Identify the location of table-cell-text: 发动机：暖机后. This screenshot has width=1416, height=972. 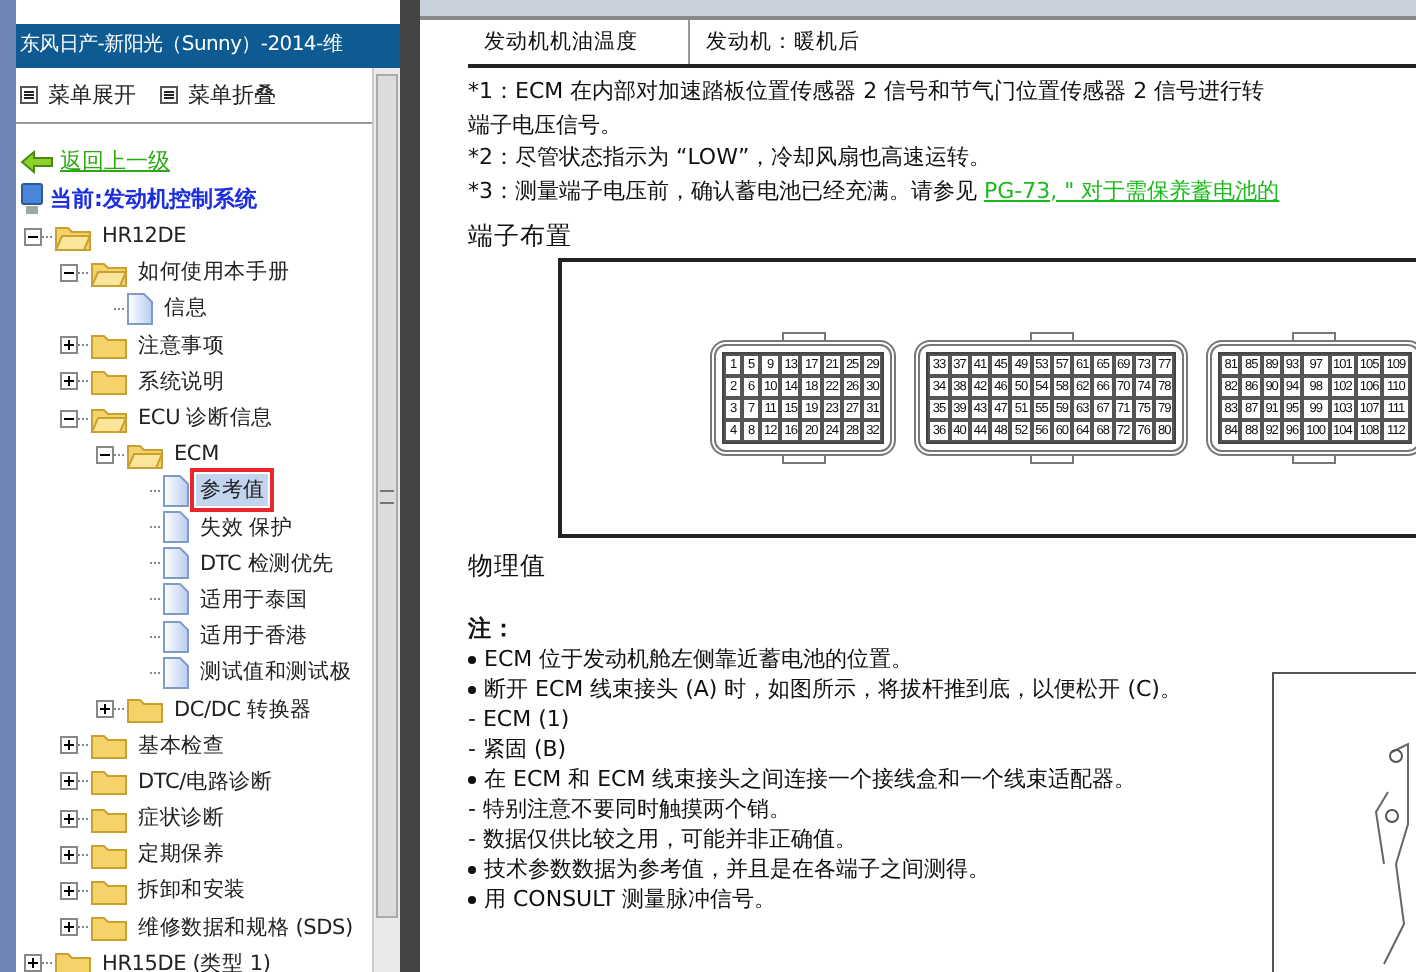
(783, 43).